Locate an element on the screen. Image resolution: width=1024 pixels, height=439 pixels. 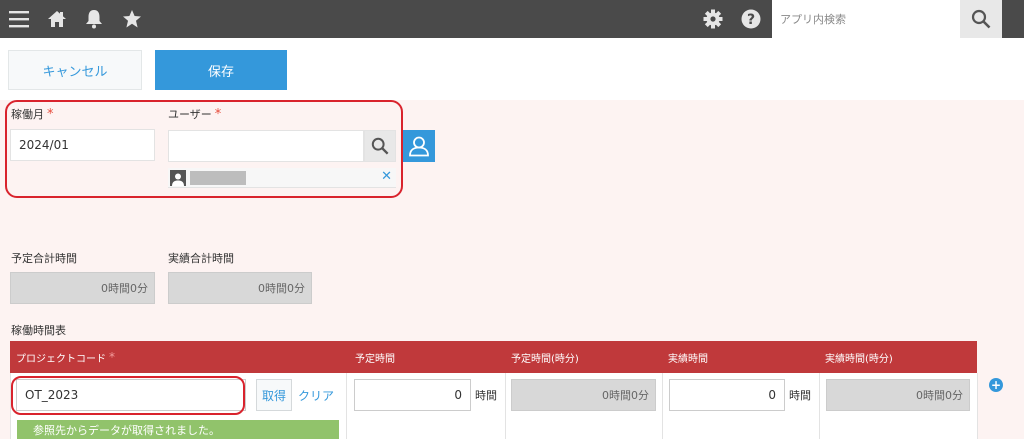
gear-icon is located at coordinates (713, 19).